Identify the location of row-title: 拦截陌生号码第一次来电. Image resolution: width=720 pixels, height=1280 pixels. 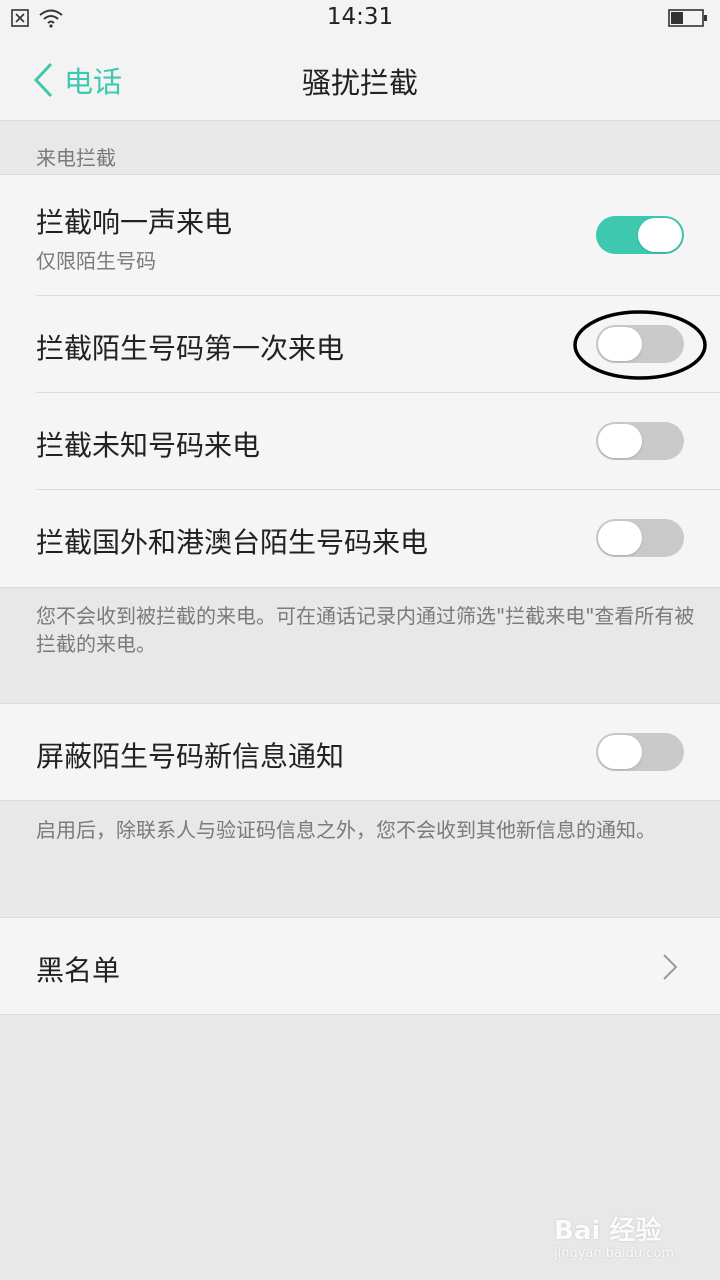
(190, 348).